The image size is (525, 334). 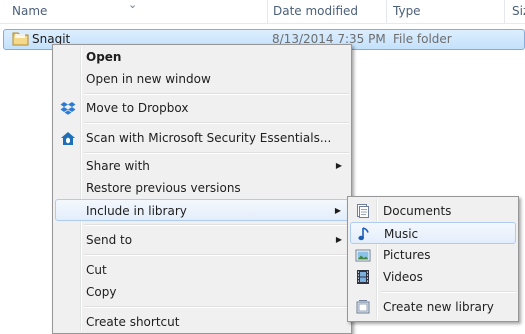 What do you see at coordinates (202, 270) in the screenshot?
I see `menu-item-cut: Cut` at bounding box center [202, 270].